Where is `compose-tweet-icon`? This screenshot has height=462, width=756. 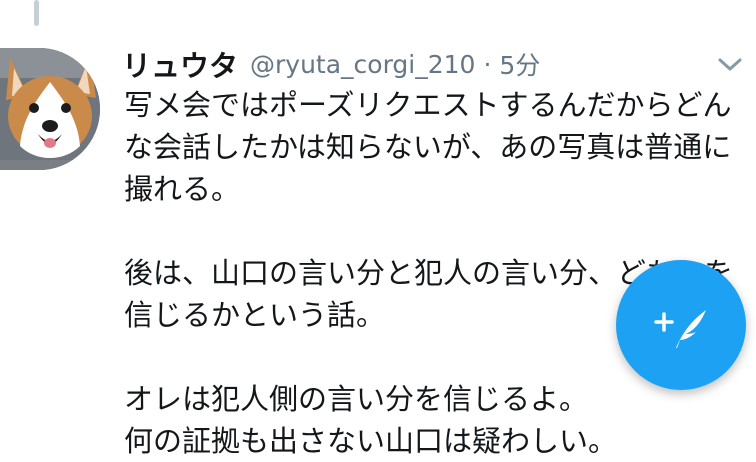
compose-tweet-icon is located at coordinates (680, 329).